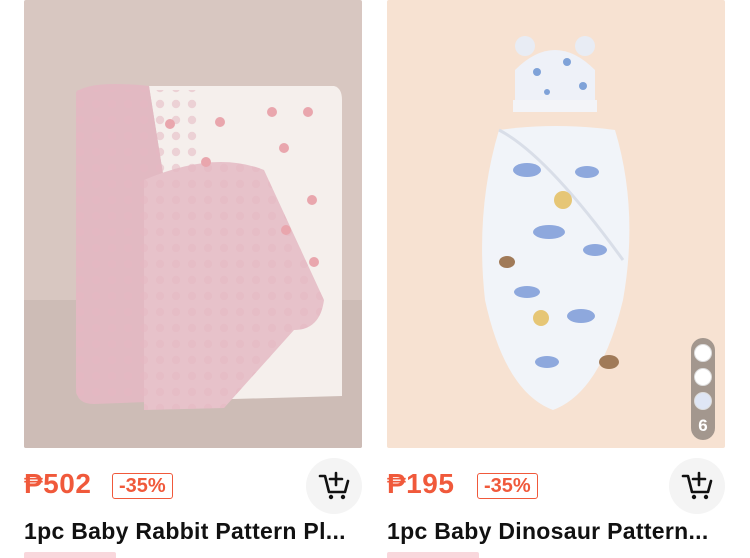 This screenshot has height=558, width=750. I want to click on swatch-count: 6, so click(703, 425).